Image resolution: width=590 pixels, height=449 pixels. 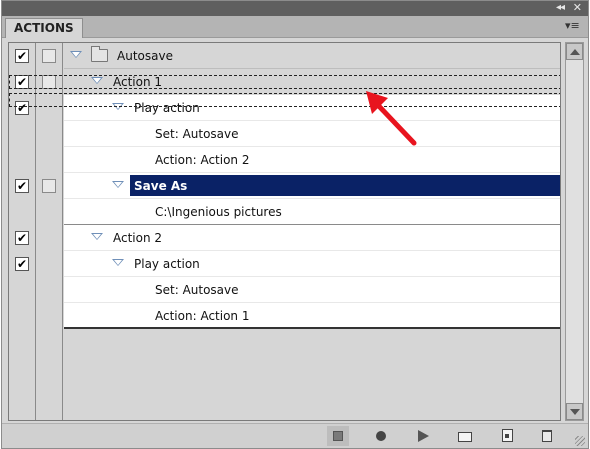 What do you see at coordinates (574, 51) in the screenshot?
I see `scroll-up-icon` at bounding box center [574, 51].